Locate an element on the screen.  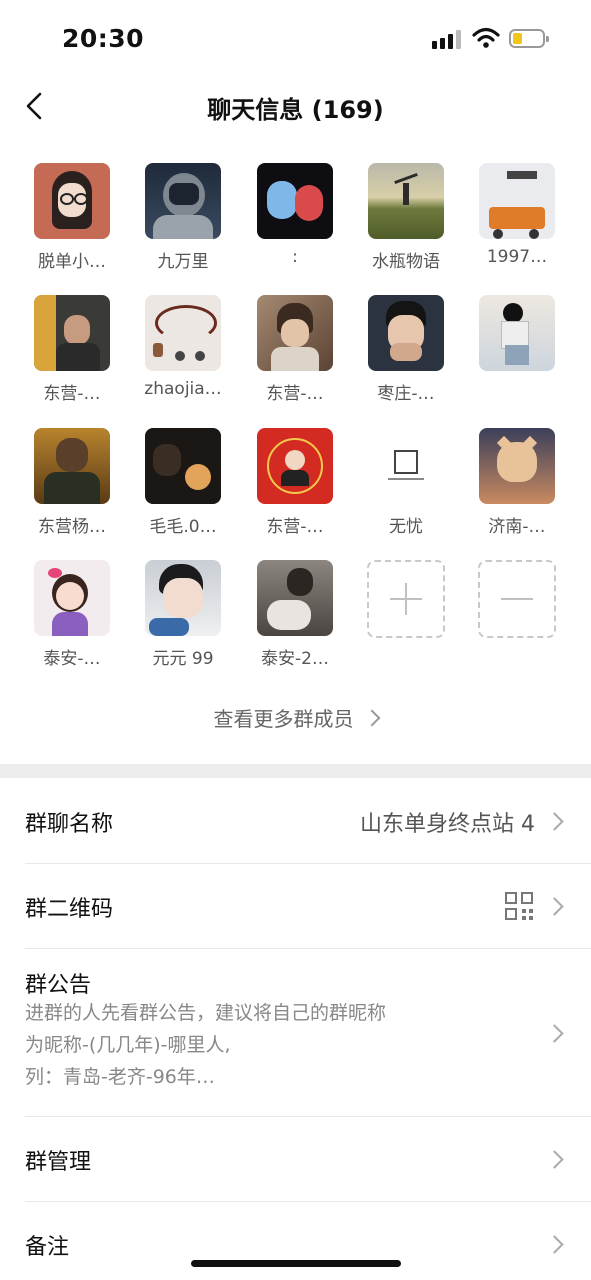
group-notice-label: 群公告 is located at coordinates (58, 985).